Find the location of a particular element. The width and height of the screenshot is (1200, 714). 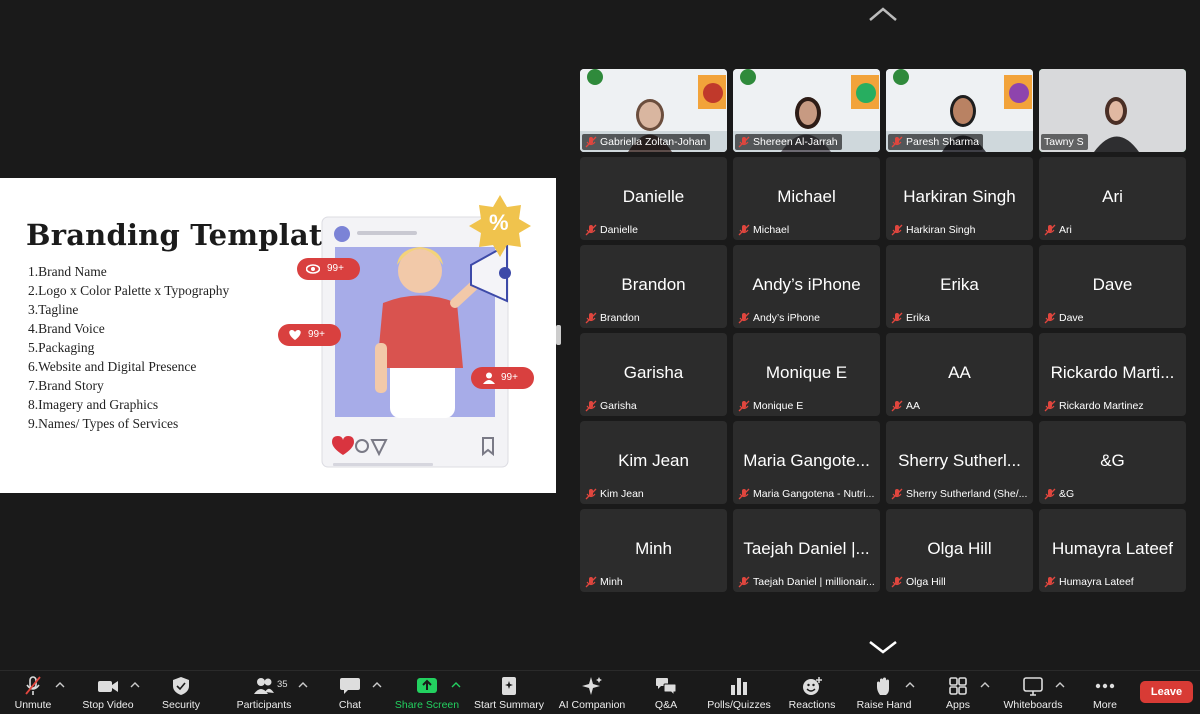

participant-name: Rickardo Martinez is located at coordinates (1101, 406).